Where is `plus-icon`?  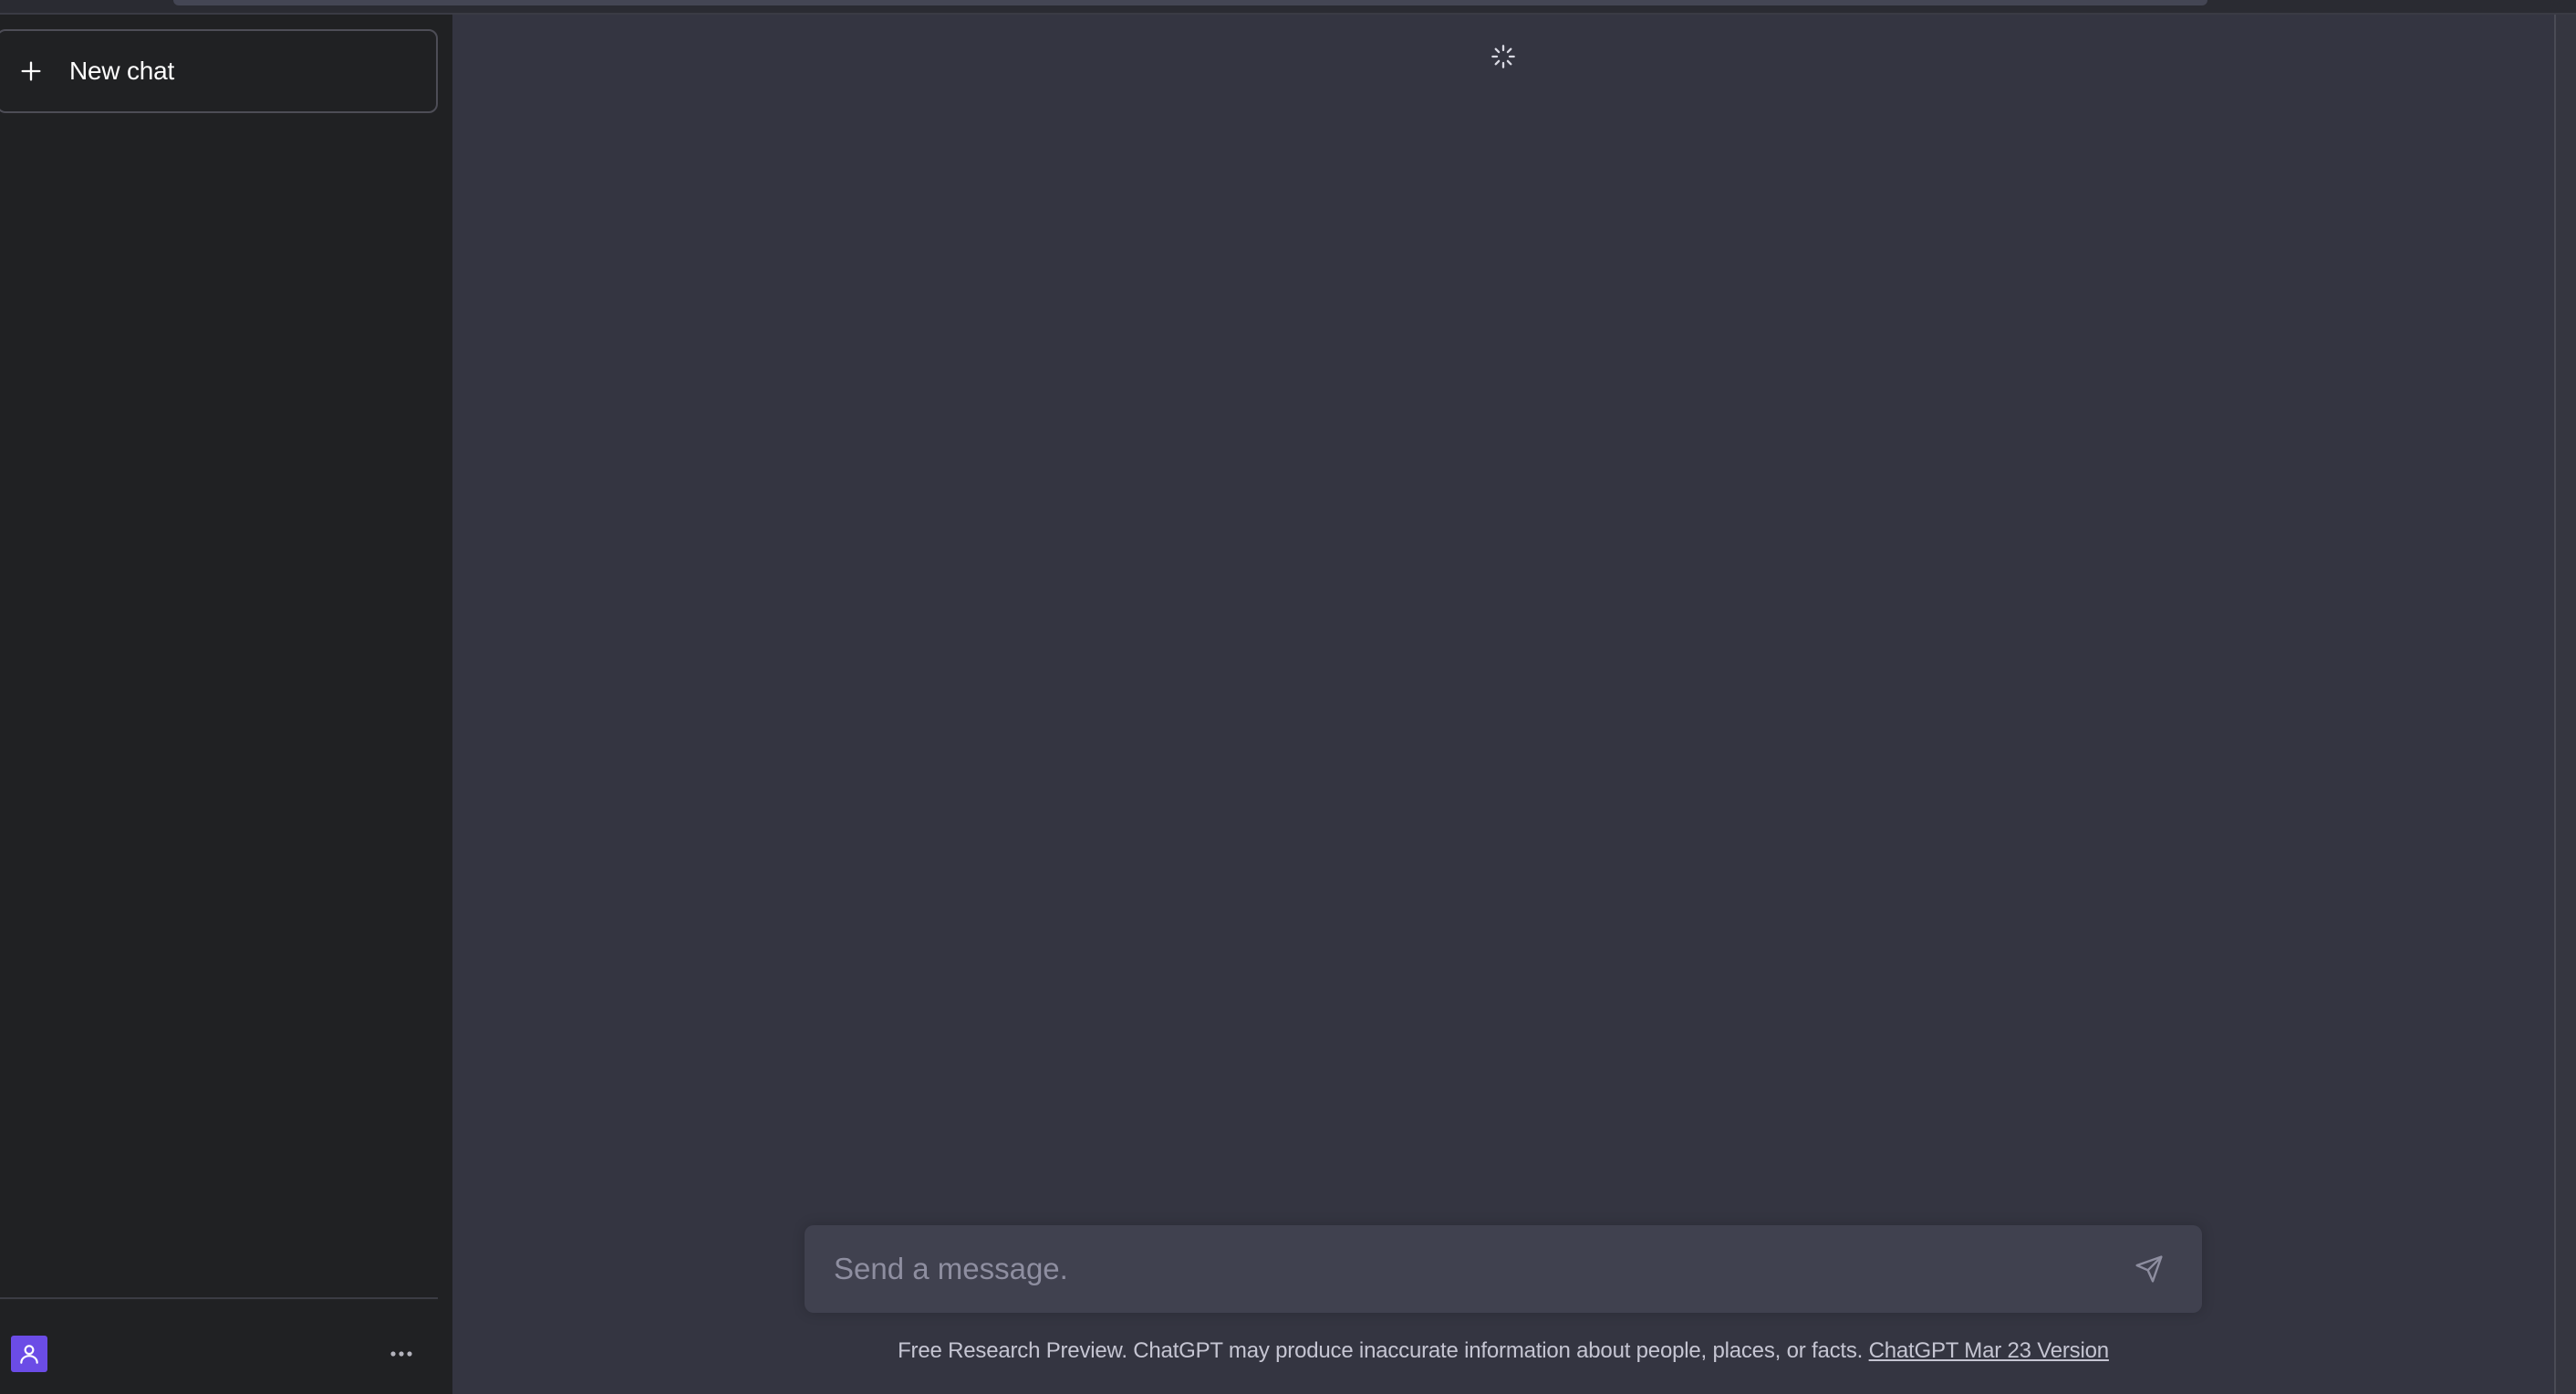
plus-icon is located at coordinates (31, 71).